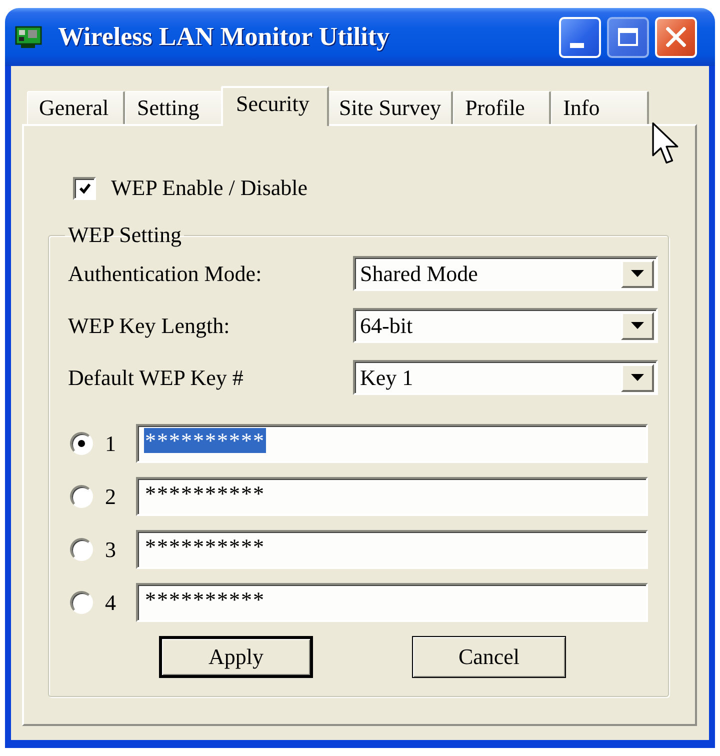 Image resolution: width=720 pixels, height=756 pixels. What do you see at coordinates (577, 45) in the screenshot?
I see `minimize-icon` at bounding box center [577, 45].